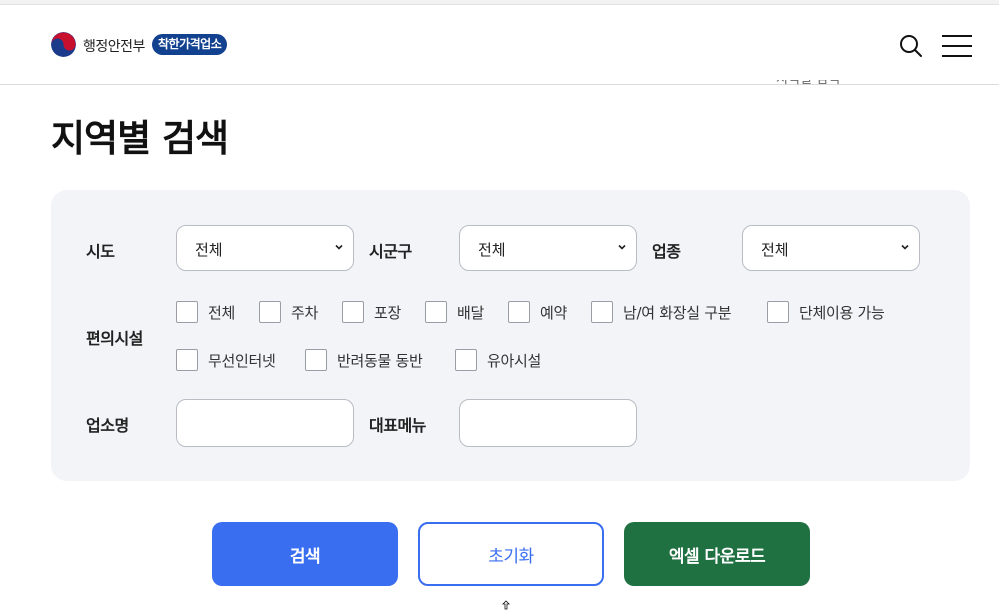  What do you see at coordinates (831, 248) in the screenshot?
I see `category-select: 전체` at bounding box center [831, 248].